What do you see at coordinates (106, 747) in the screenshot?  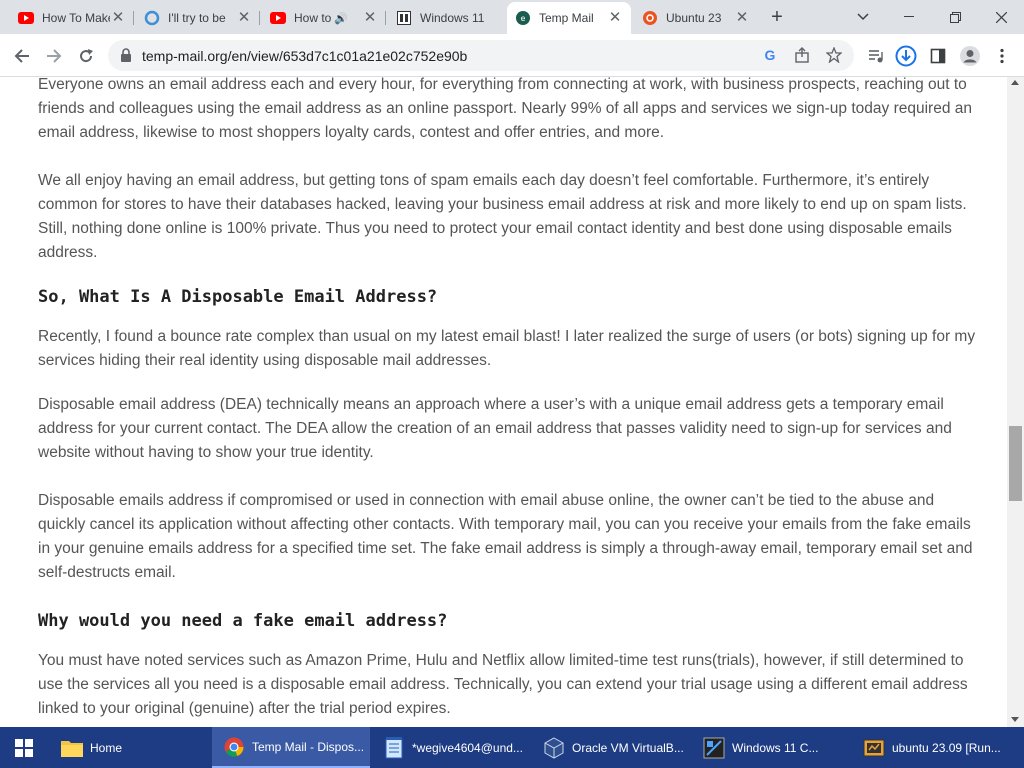 I see `taskbar-label: Home` at bounding box center [106, 747].